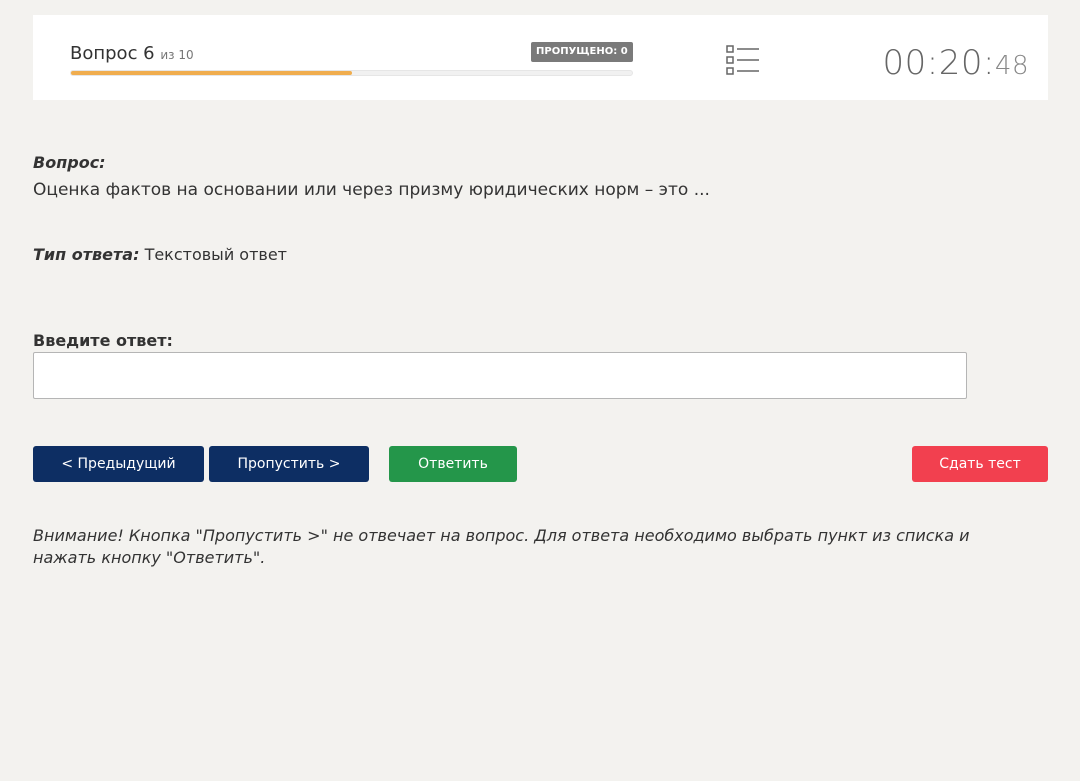  I want to click on timer: 00:20:48, so click(955, 63).